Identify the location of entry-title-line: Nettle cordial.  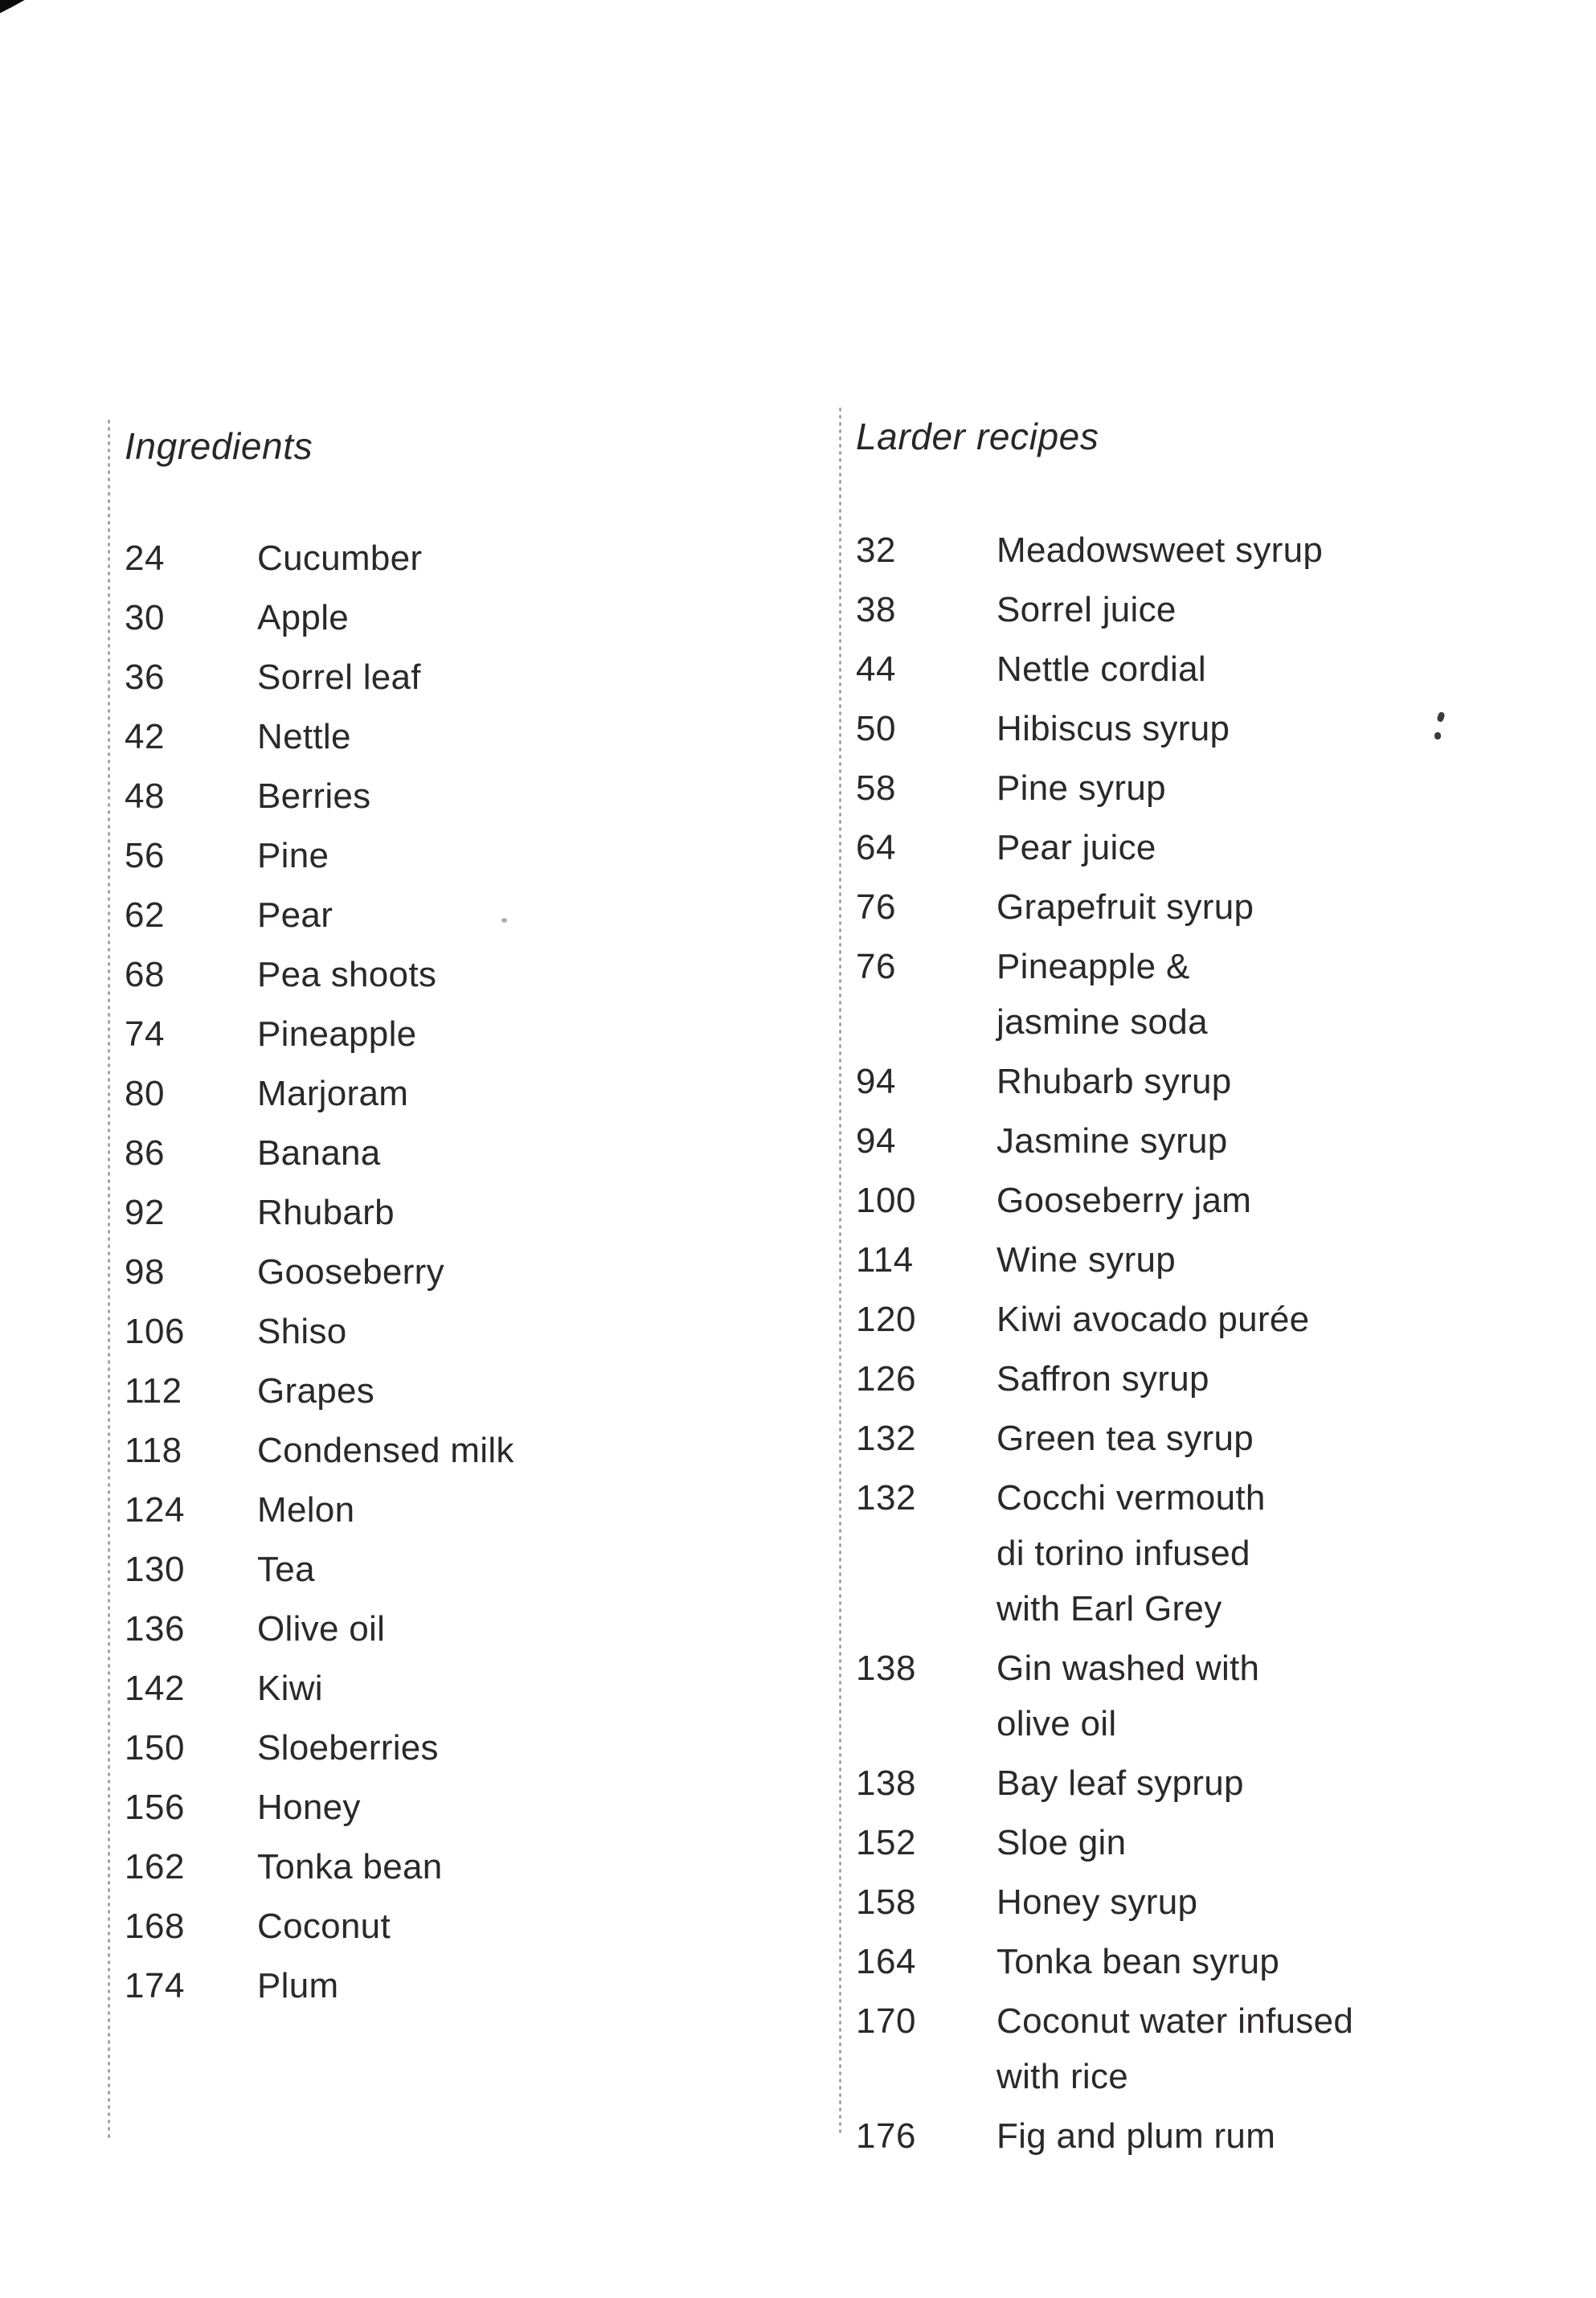
(1101, 669).